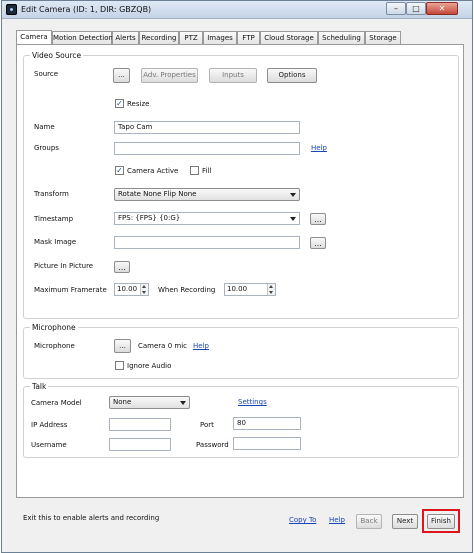  Describe the element at coordinates (207, 242) in the screenshot. I see `mask-image-input` at that location.